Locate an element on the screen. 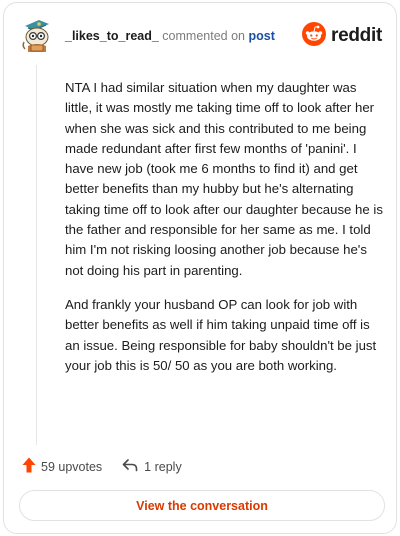 The width and height of the screenshot is (400, 536). reply-arrow-icon is located at coordinates (130, 466).